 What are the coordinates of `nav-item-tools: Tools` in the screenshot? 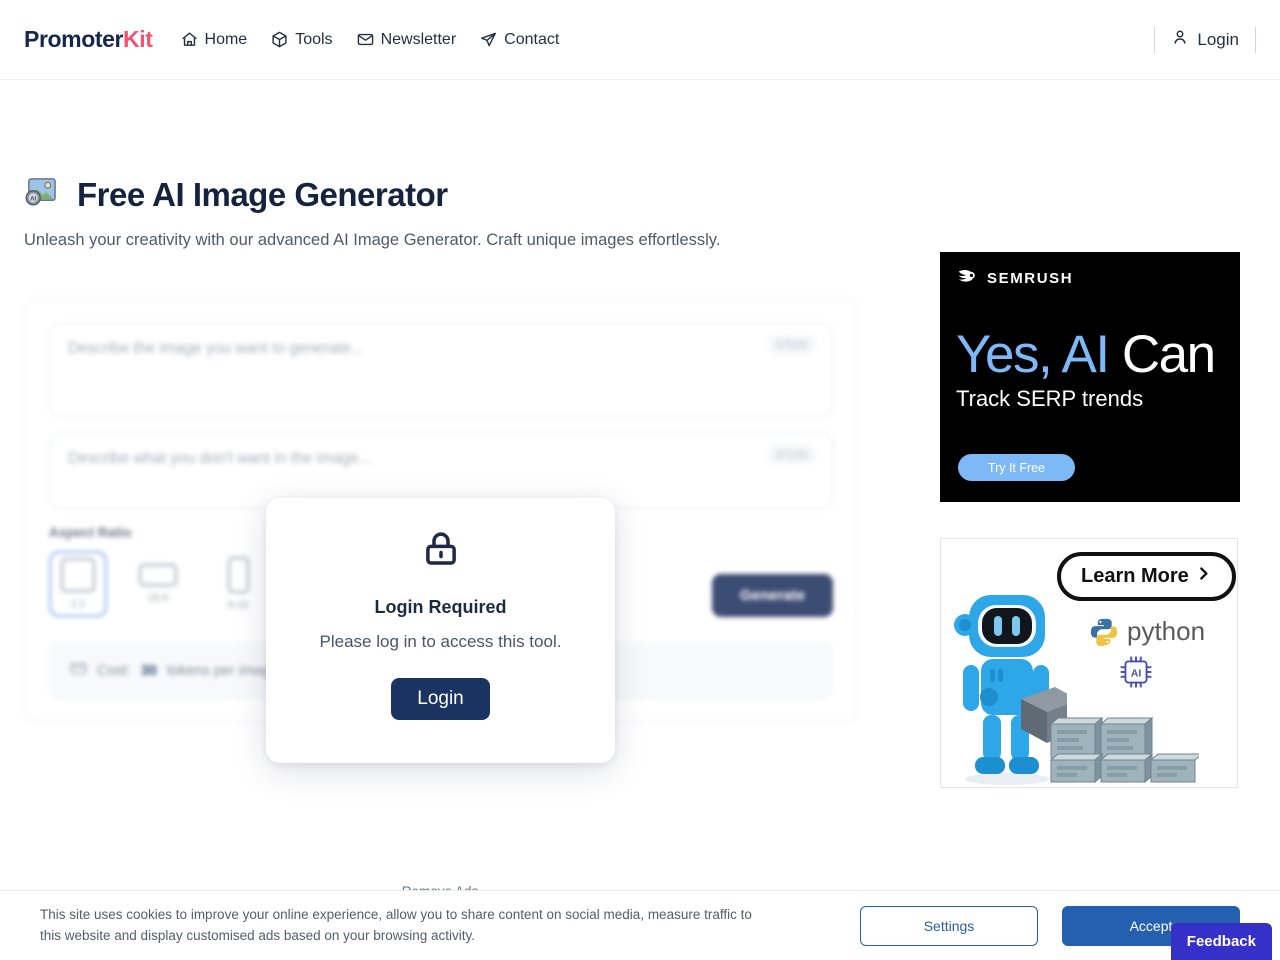 It's located at (302, 39).